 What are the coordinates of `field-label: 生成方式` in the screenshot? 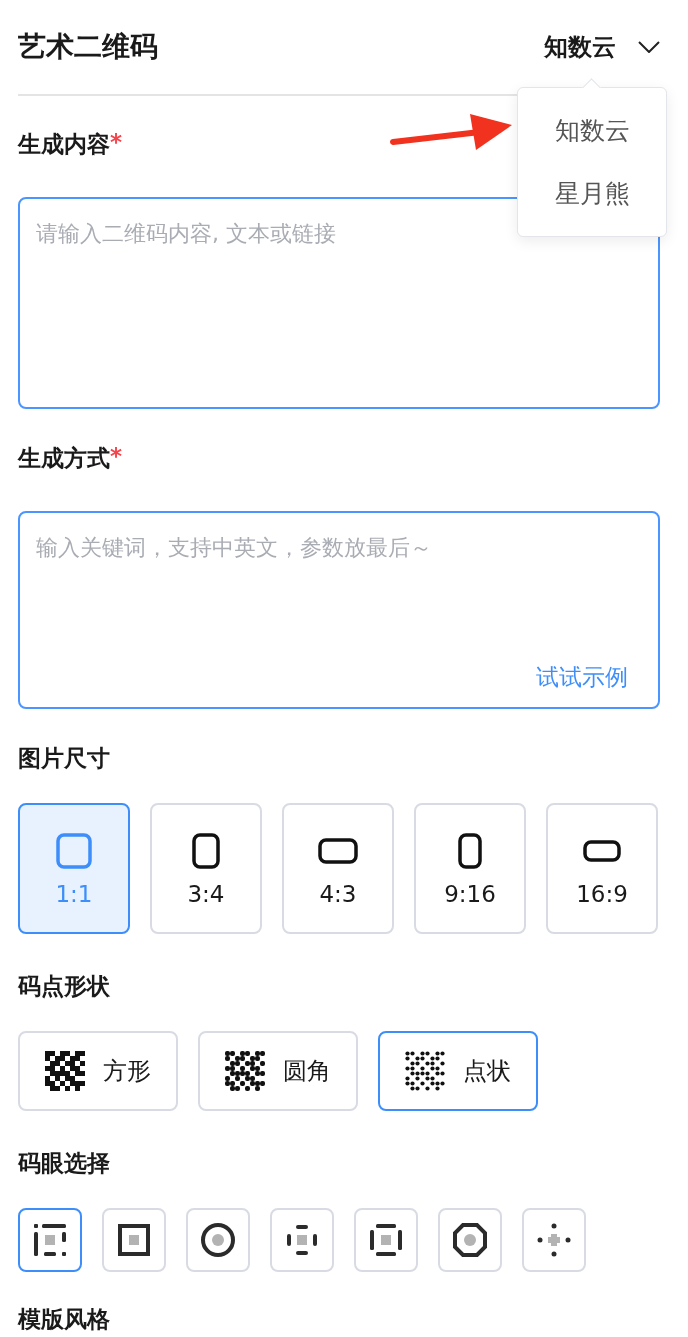 It's located at (64, 458).